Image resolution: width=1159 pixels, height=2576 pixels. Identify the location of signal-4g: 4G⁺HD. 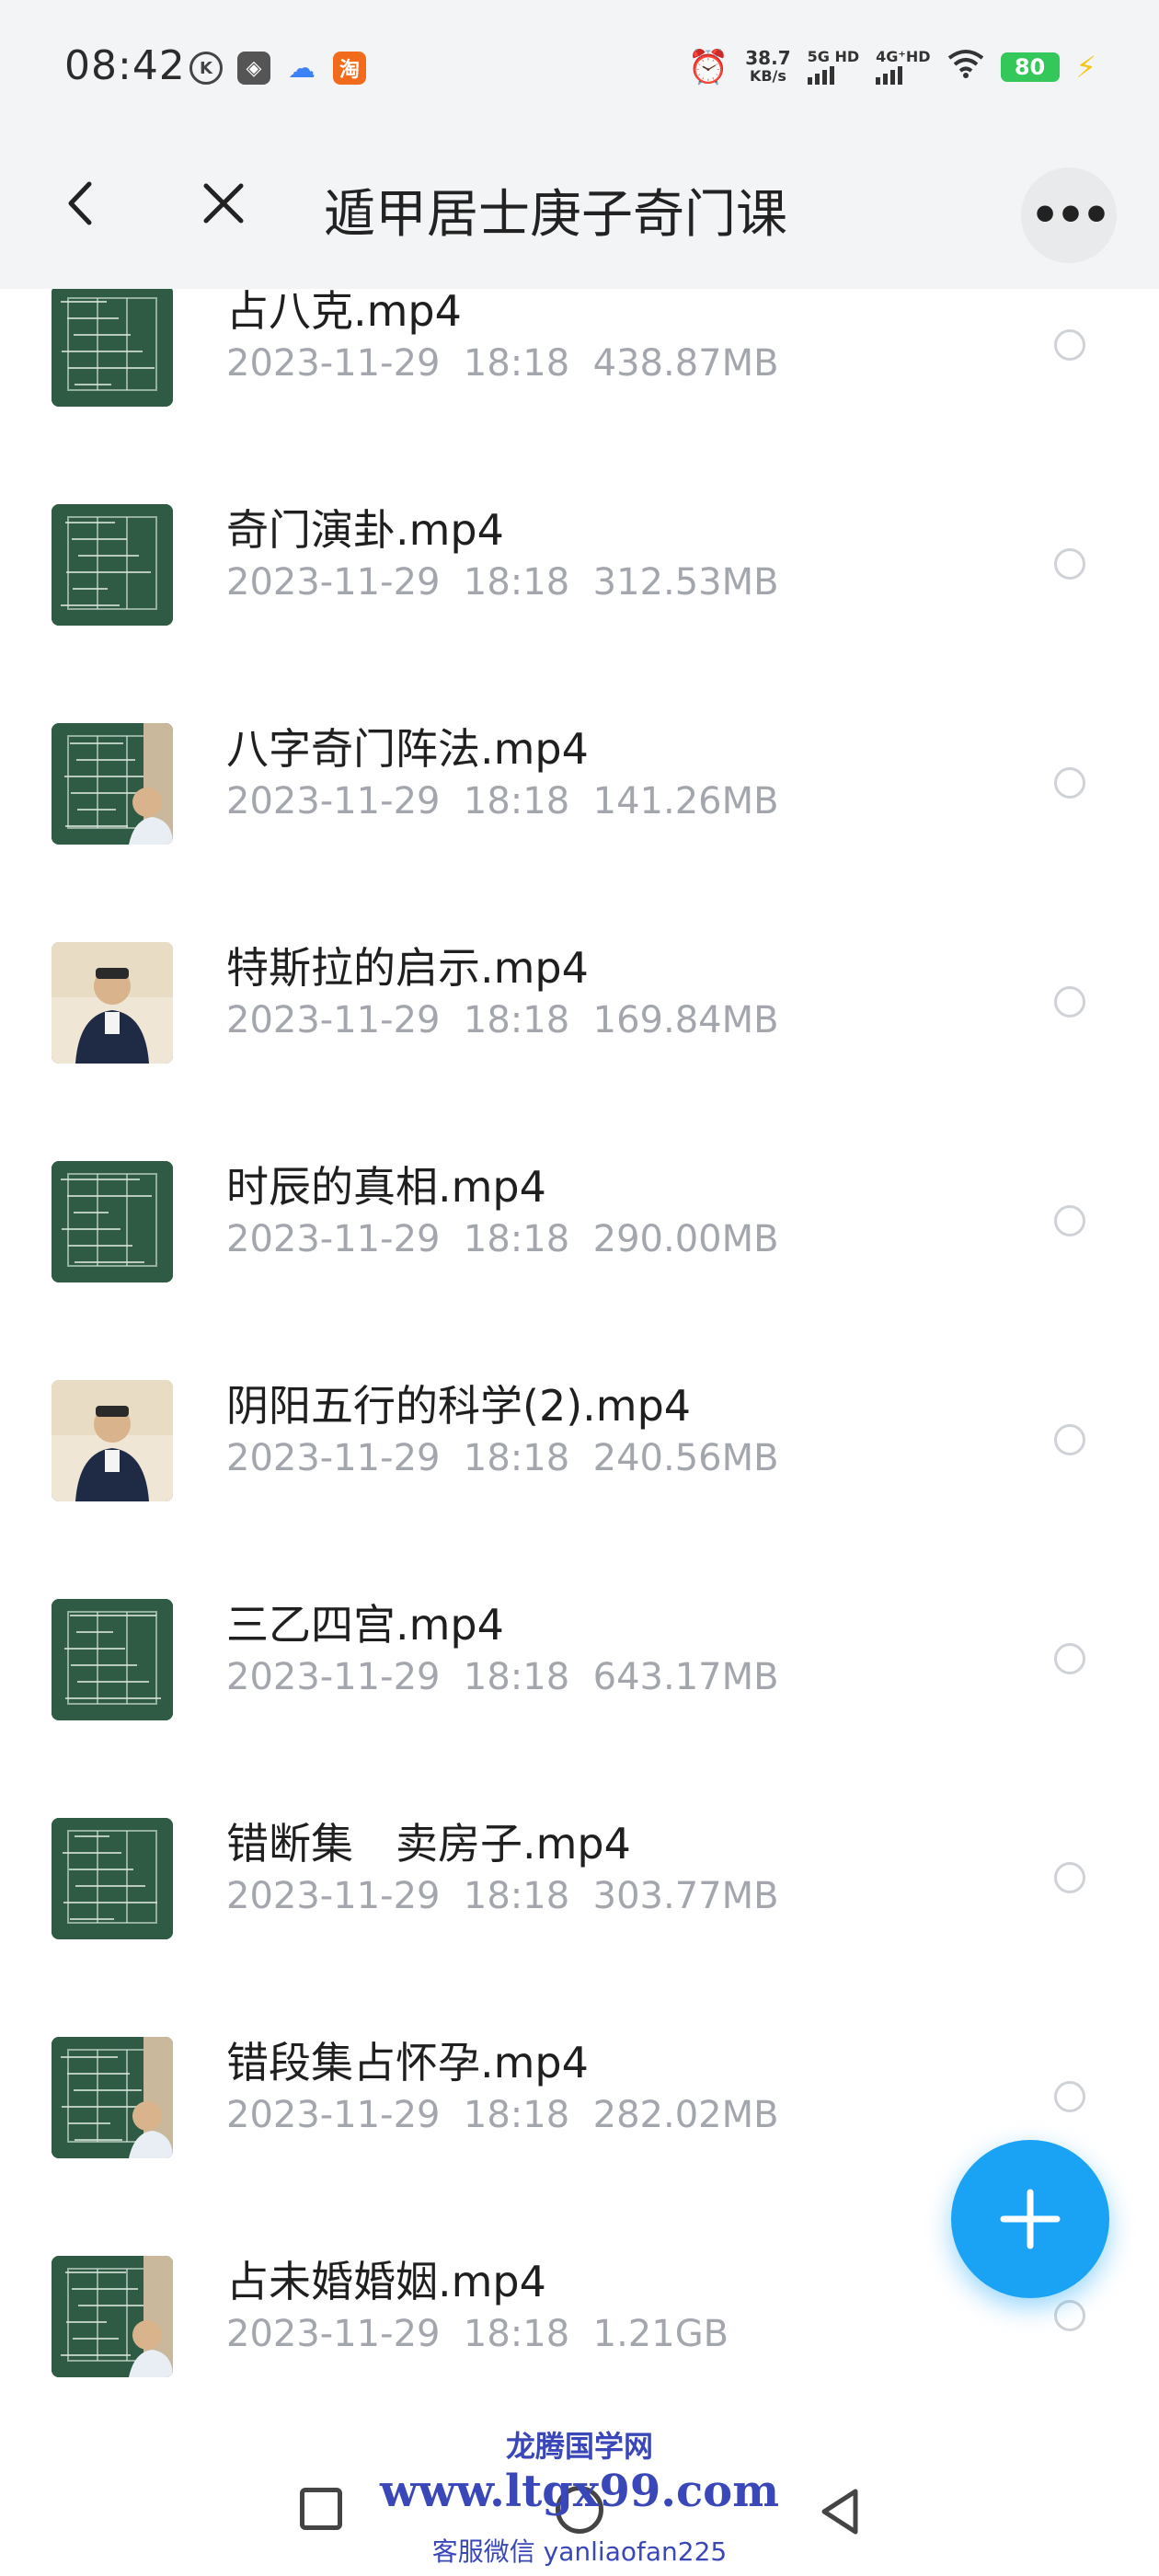
(903, 66).